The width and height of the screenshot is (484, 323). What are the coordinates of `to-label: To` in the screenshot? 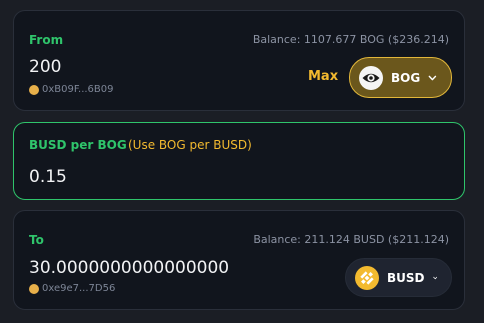 It's located at (36, 240).